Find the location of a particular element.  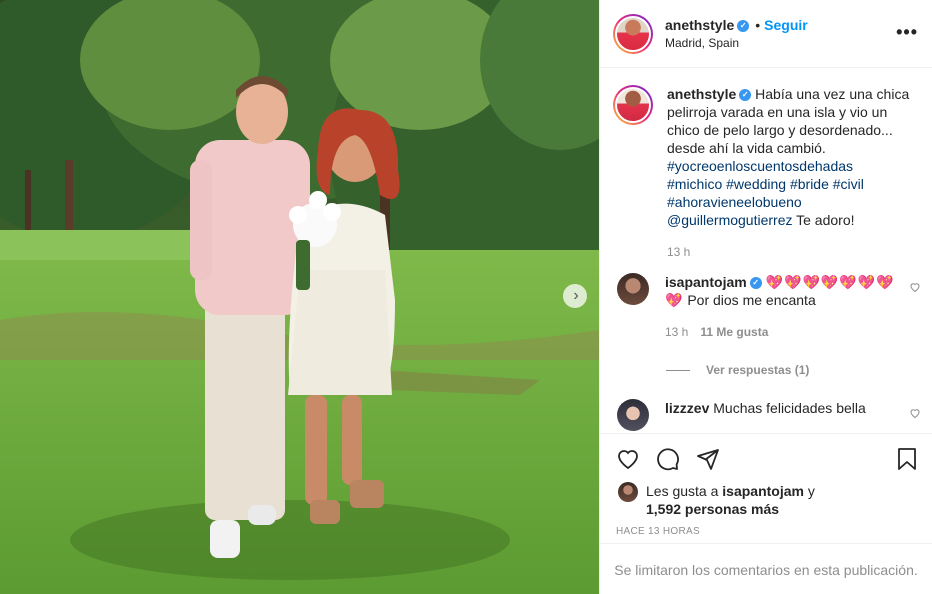

likes-count: 1,592 personas más is located at coordinates (712, 509).